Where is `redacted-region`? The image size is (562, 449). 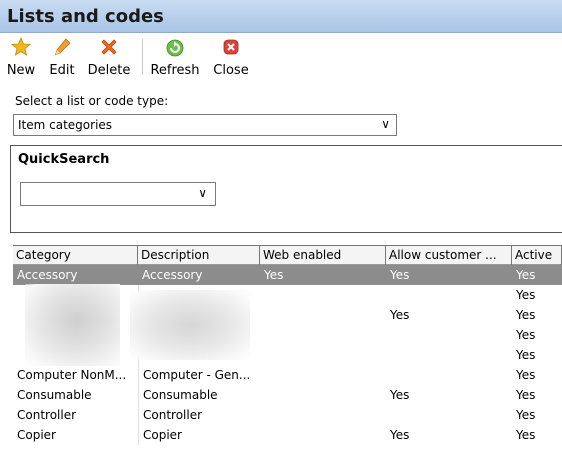 redacted-region is located at coordinates (128, 325).